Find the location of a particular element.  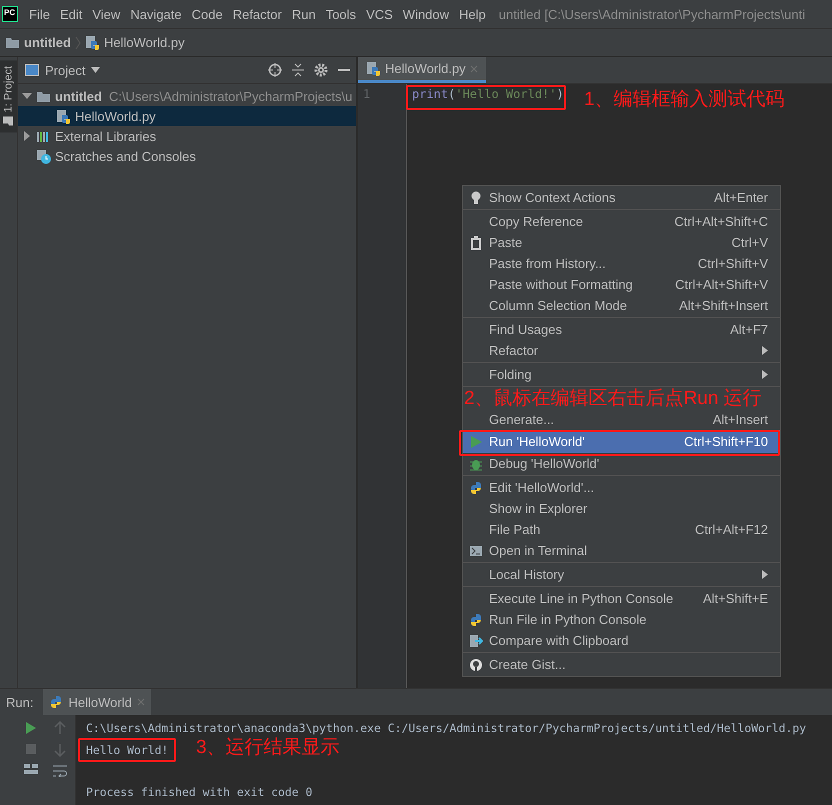

menu-item: Debug 'HelloWorld' is located at coordinates (621, 463).